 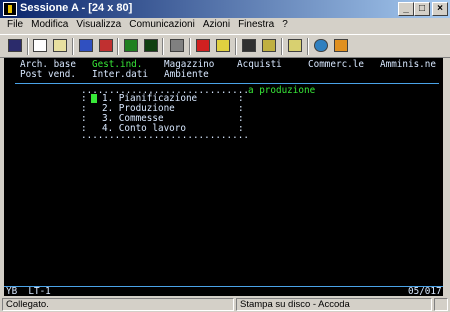 What do you see at coordinates (120, 75) in the screenshot?
I see `nav-inter-dati: Inter.dati` at bounding box center [120, 75].